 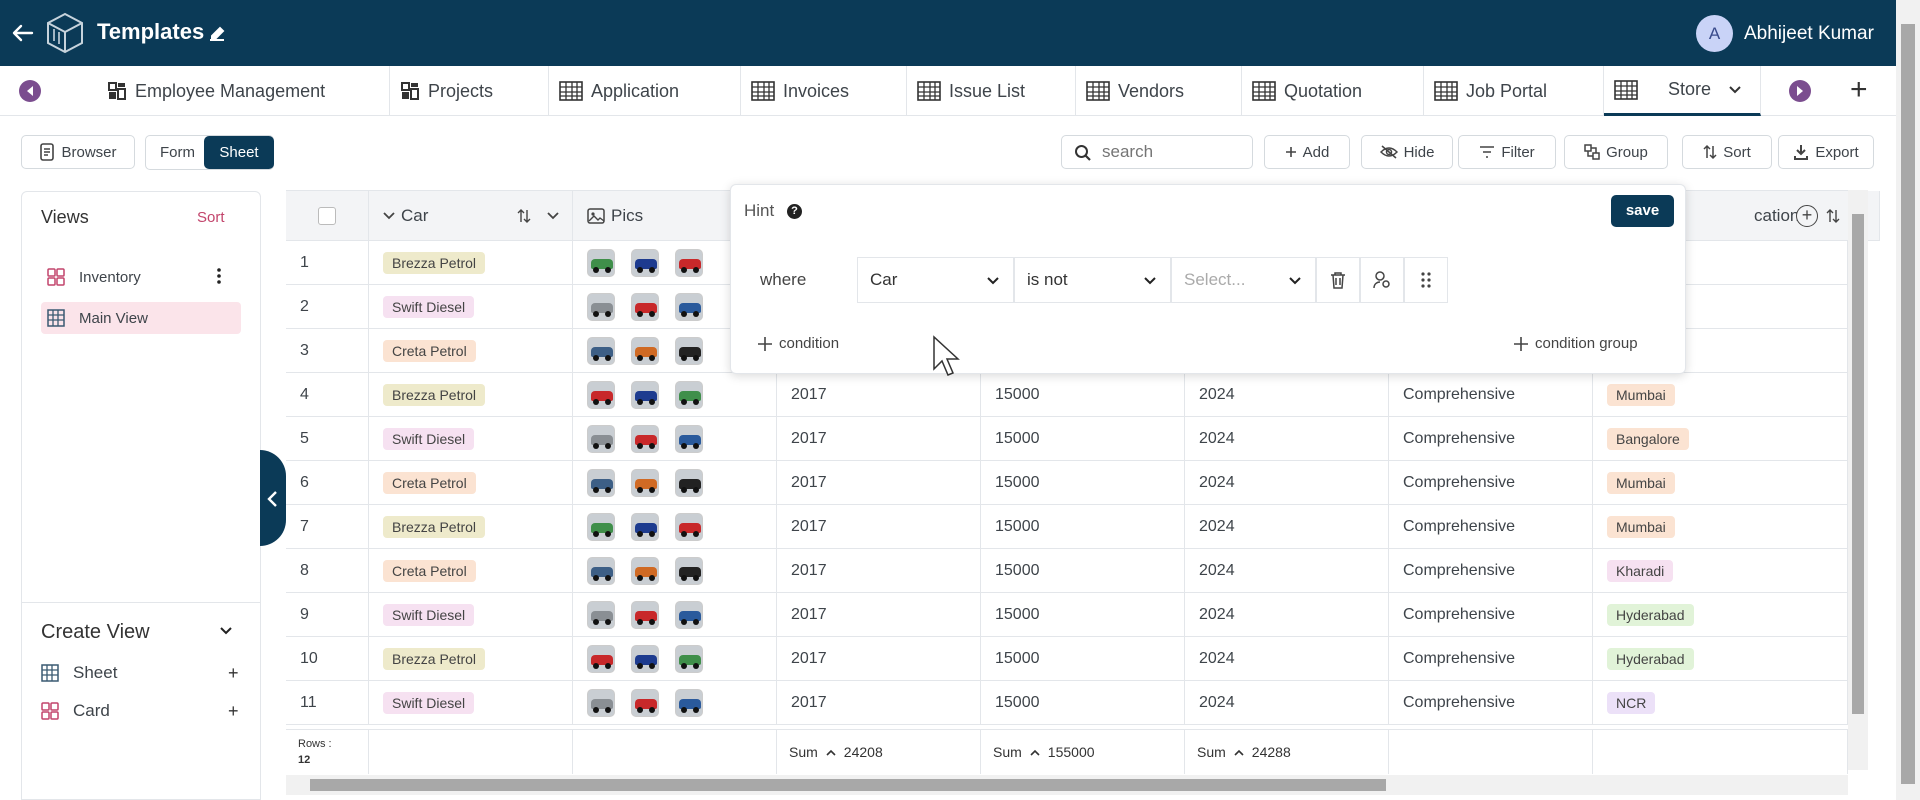 I want to click on add-condition-button: condition, so click(x=798, y=343).